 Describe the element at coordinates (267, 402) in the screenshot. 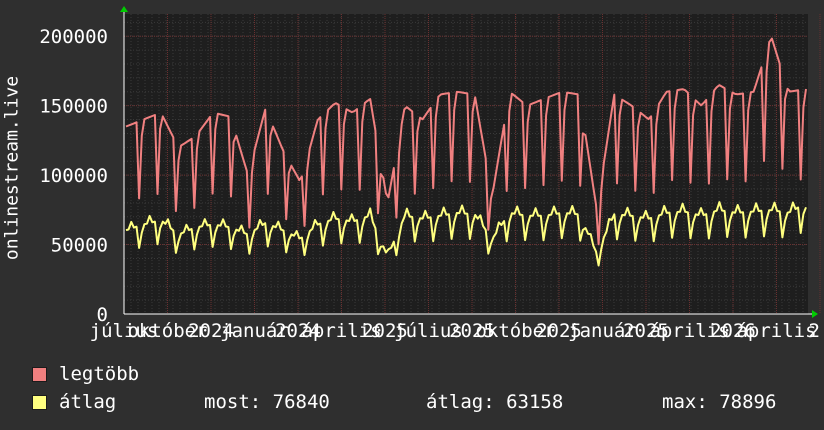

I see `stat-current: most: 76840` at that location.